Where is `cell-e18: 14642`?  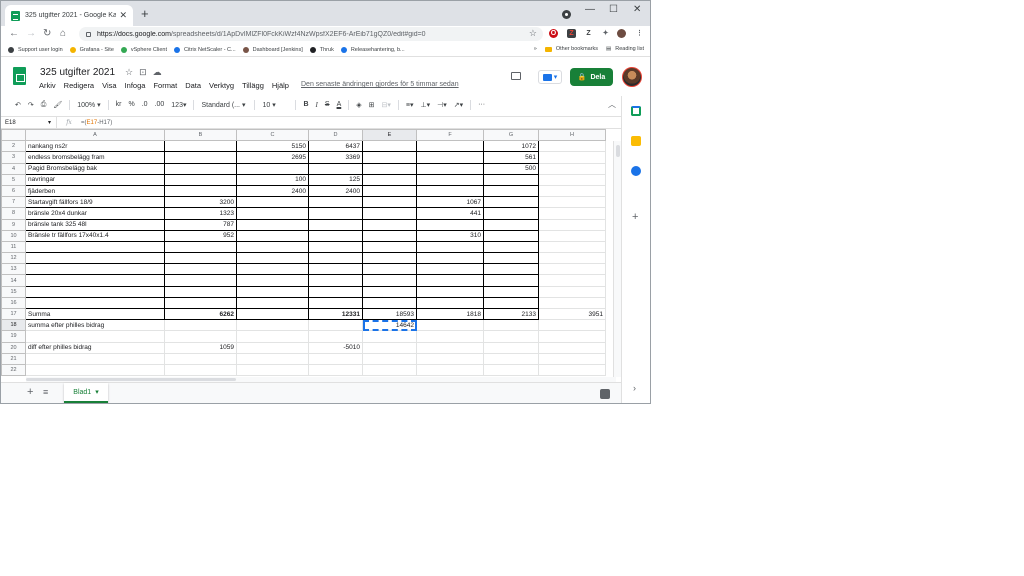 cell-e18: 14642 is located at coordinates (389, 325).